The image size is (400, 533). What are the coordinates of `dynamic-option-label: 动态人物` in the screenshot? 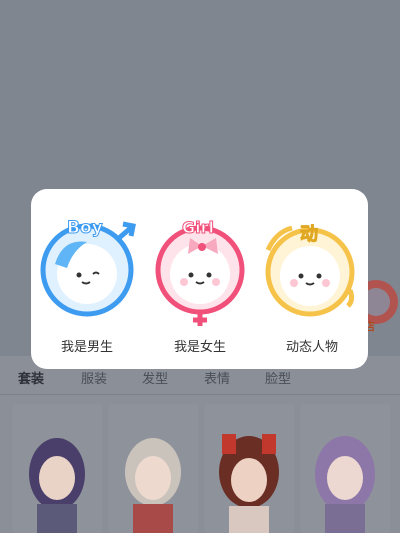 It's located at (311, 347).